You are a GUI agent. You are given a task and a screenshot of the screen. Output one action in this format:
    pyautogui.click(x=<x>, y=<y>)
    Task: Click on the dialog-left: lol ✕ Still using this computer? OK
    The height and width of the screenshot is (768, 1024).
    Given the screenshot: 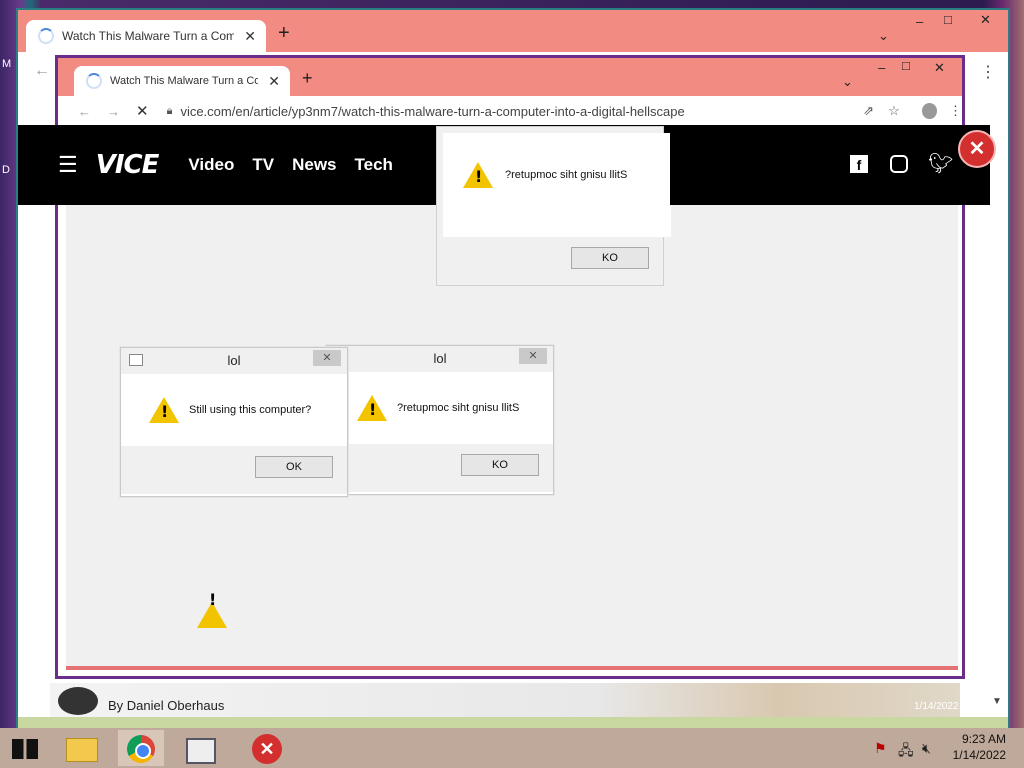 What is the action you would take?
    pyautogui.click(x=234, y=422)
    